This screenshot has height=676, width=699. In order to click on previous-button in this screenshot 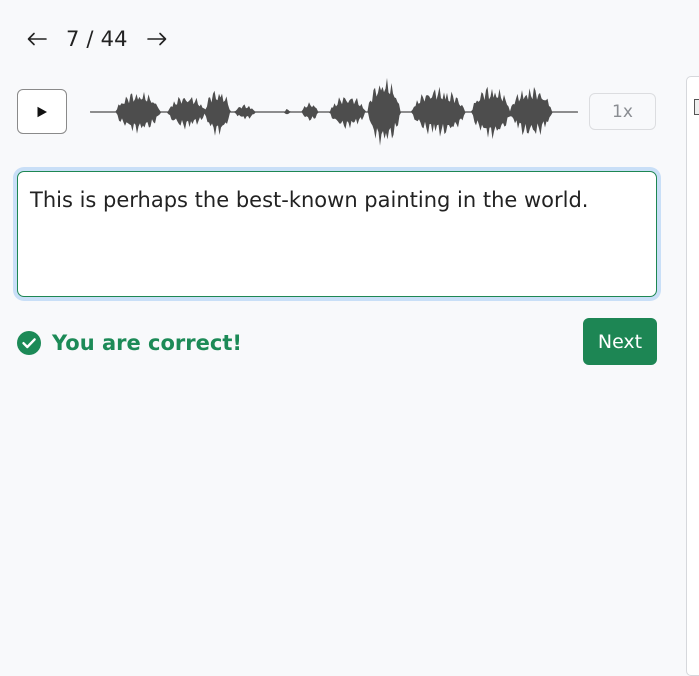, I will do `click(37, 39)`.